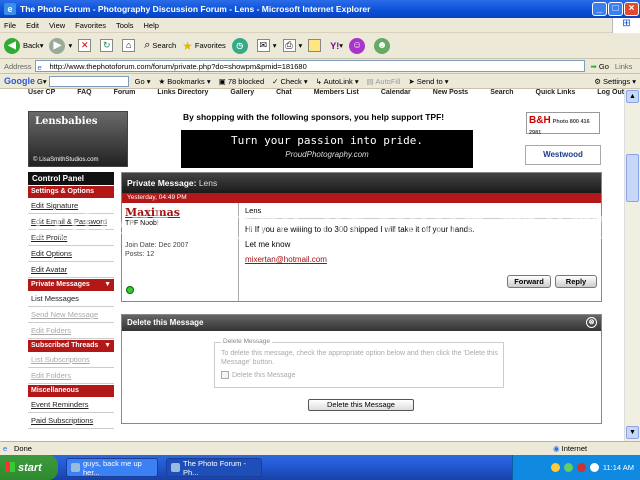 Image resolution: width=640 pixels, height=480 pixels. I want to click on sidebar-item-edit-signature: Edit Signature, so click(71, 206).